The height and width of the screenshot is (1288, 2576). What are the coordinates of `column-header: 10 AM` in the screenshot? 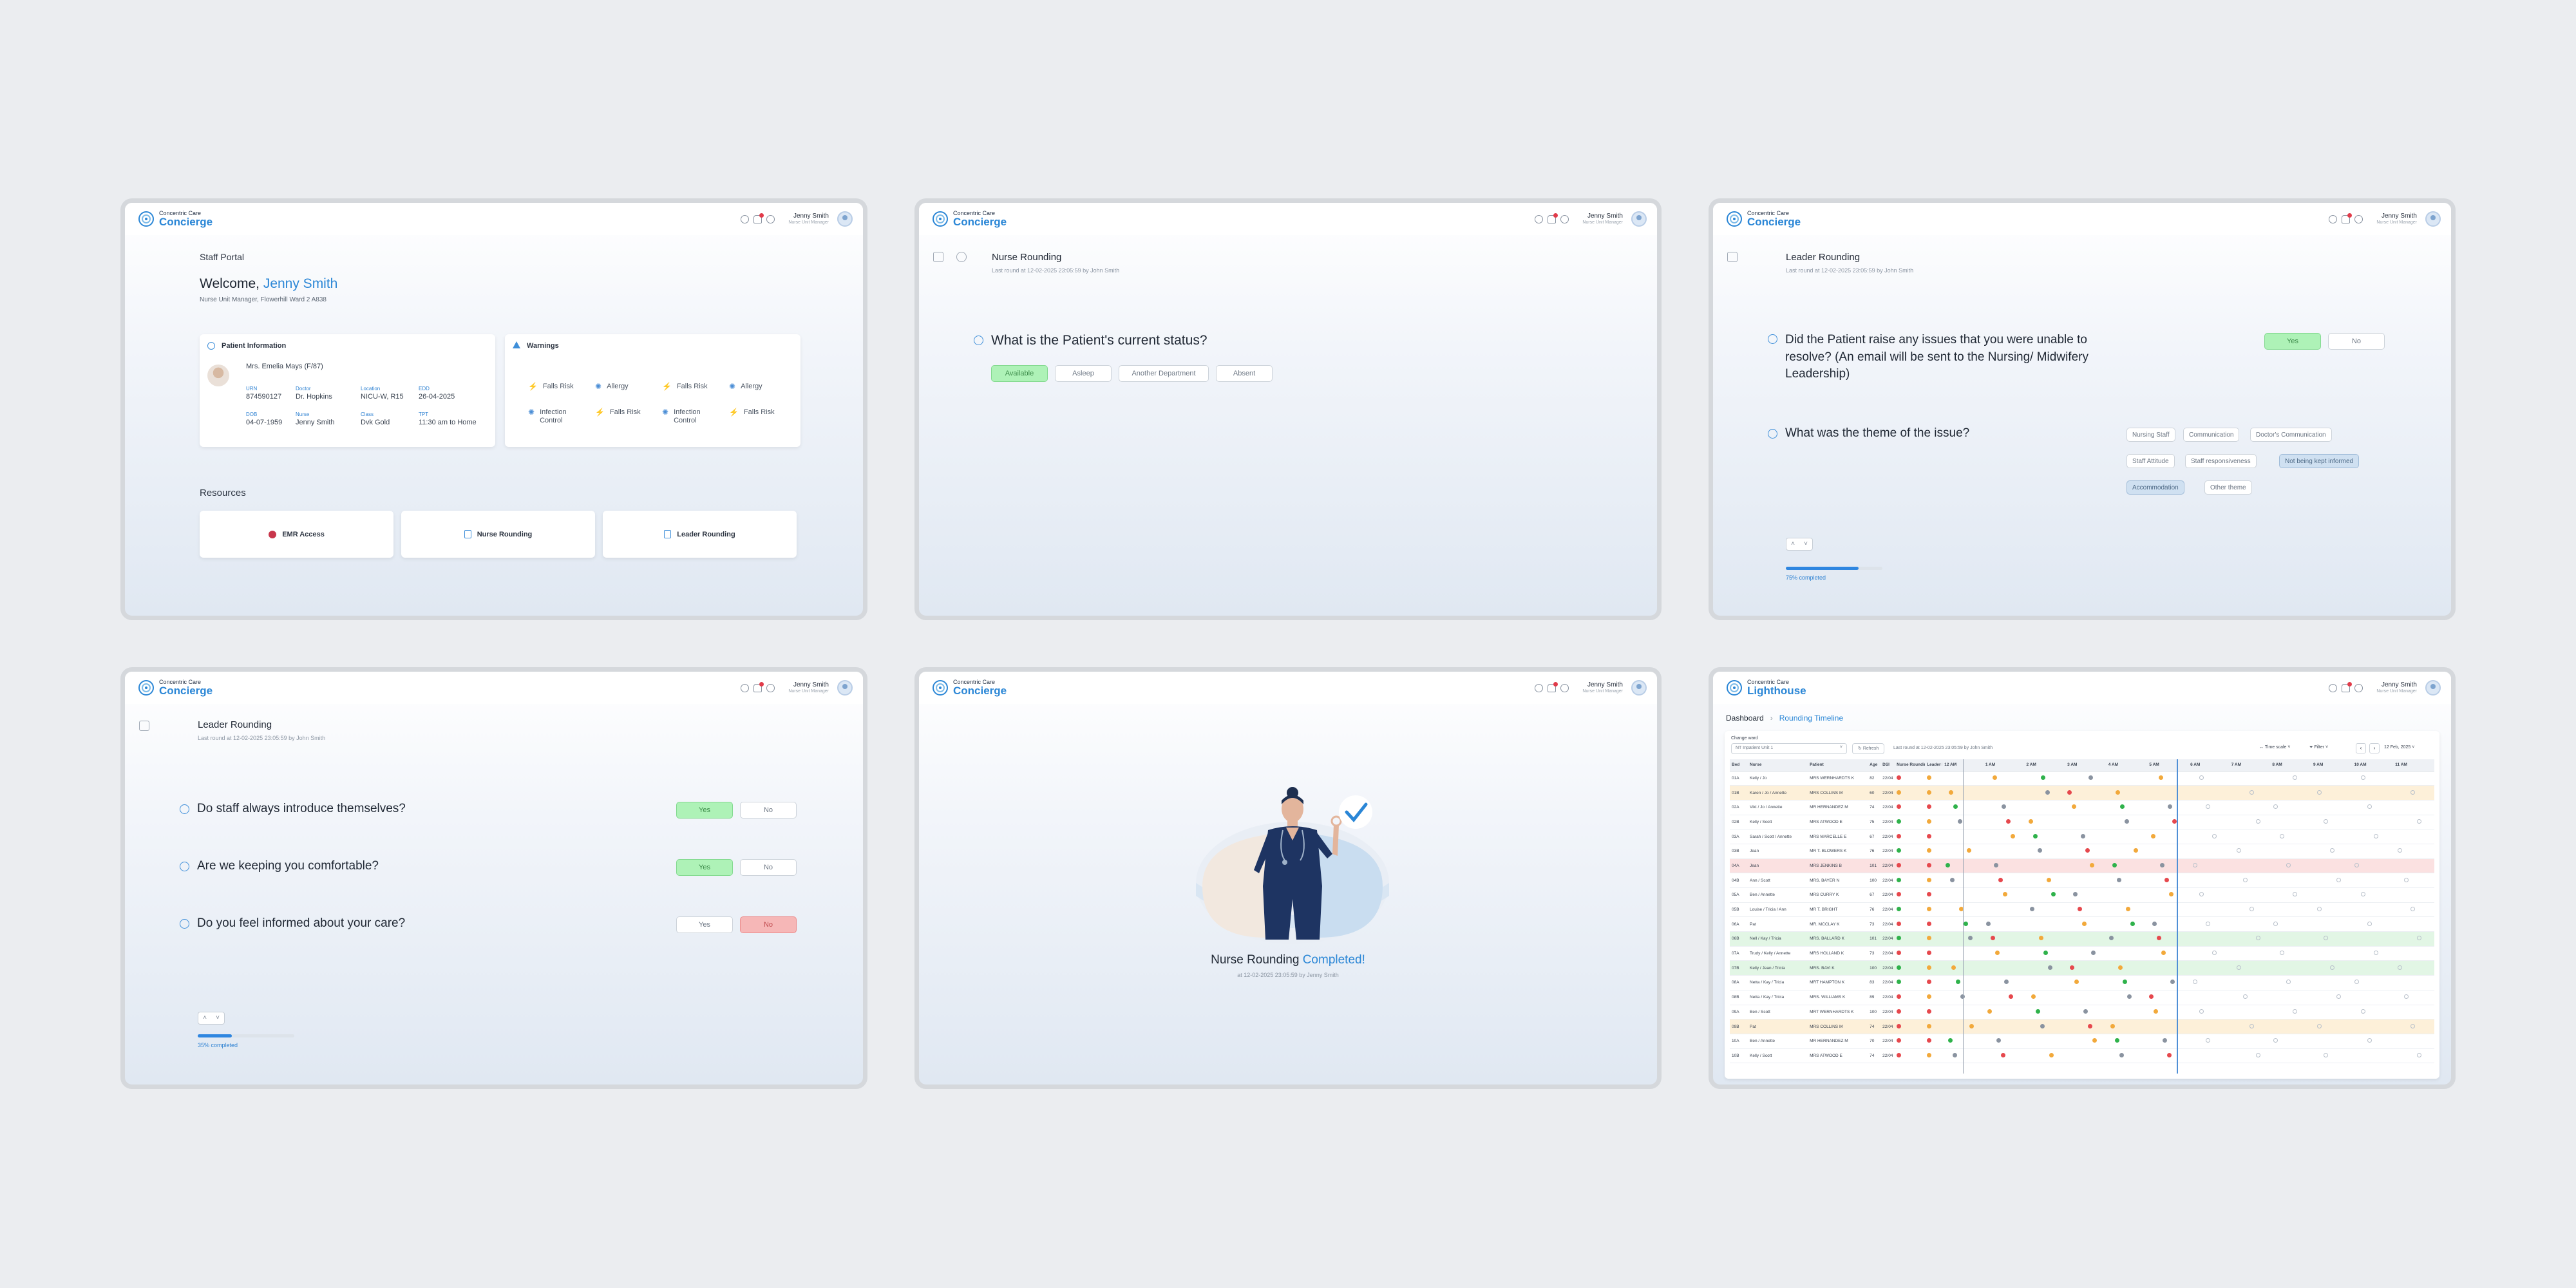 It's located at (2373, 765).